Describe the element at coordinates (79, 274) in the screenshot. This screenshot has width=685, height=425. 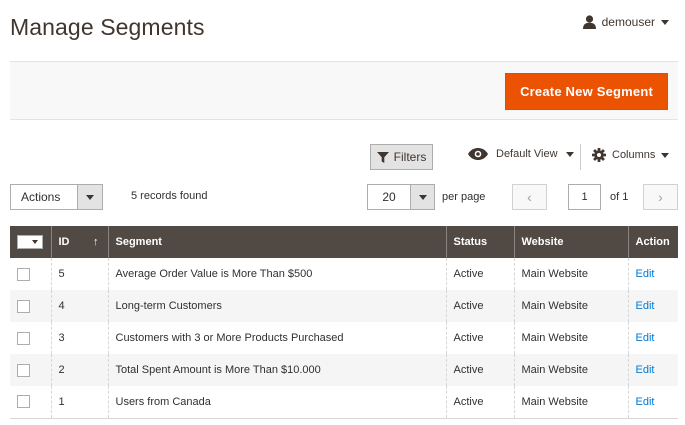
I see `cell-id: 5` at that location.